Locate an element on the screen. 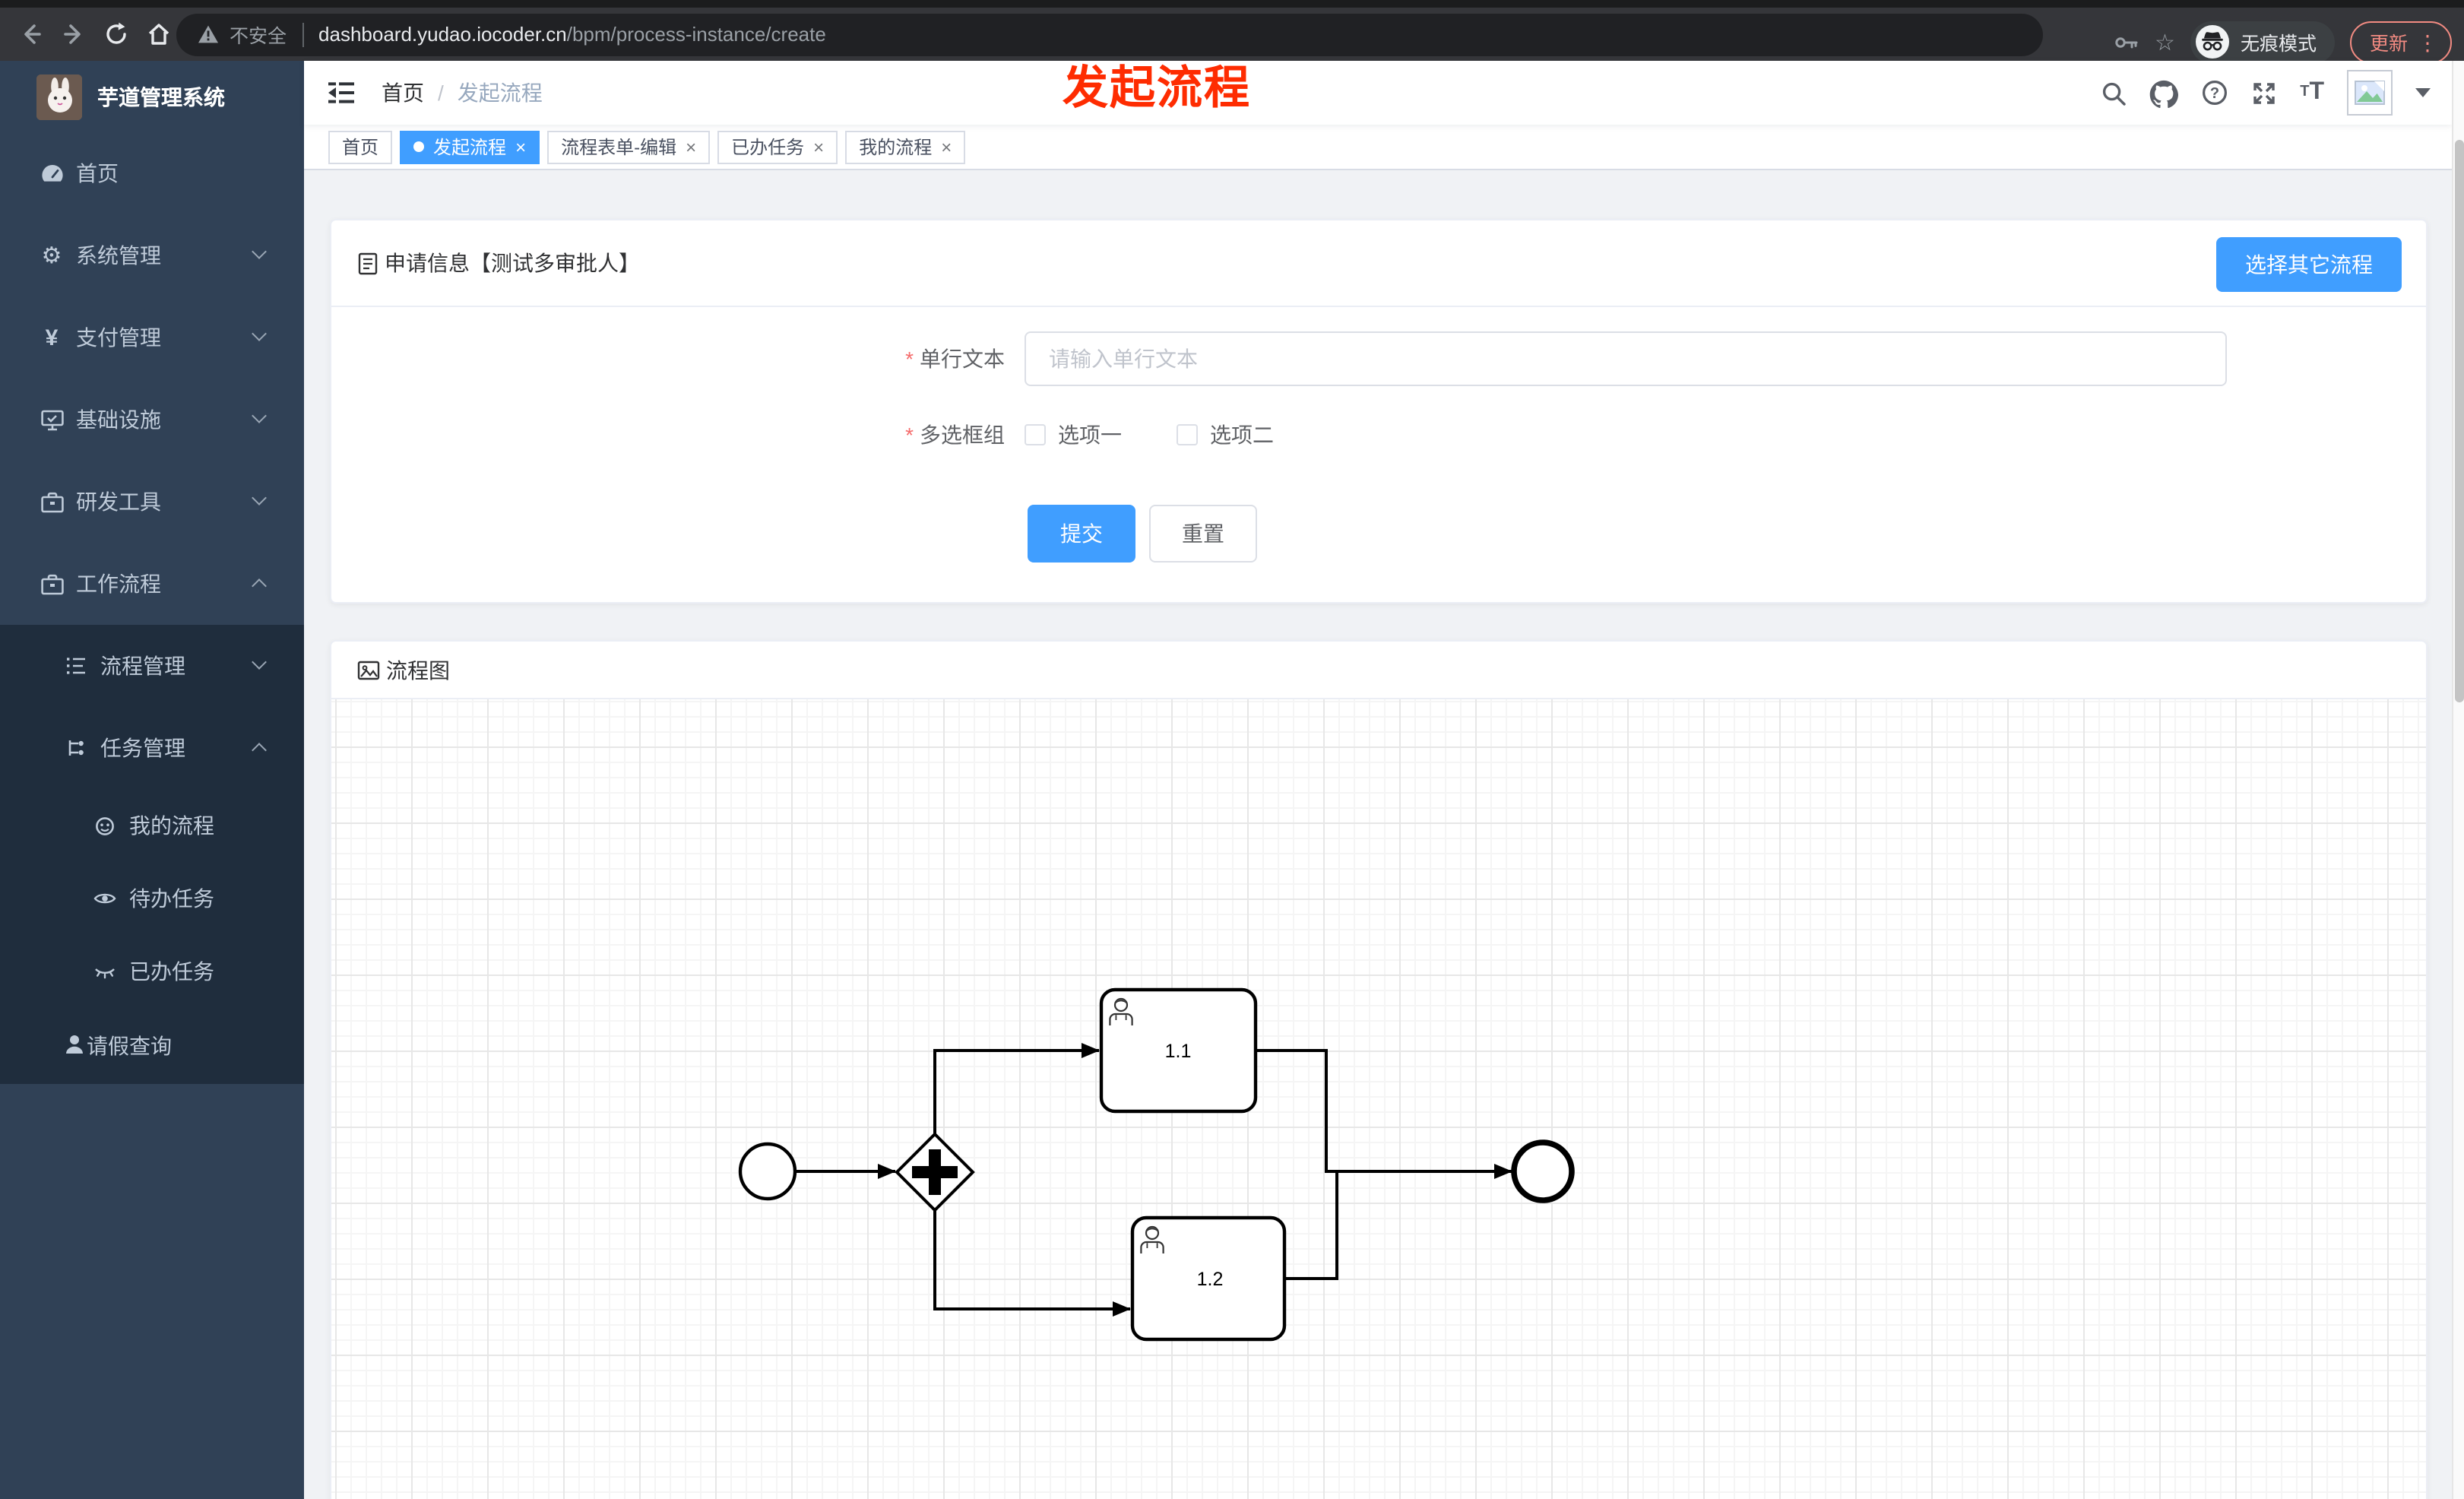 The image size is (2464, 1499). browser-menu-icon: ⋮ is located at coordinates (2427, 42).